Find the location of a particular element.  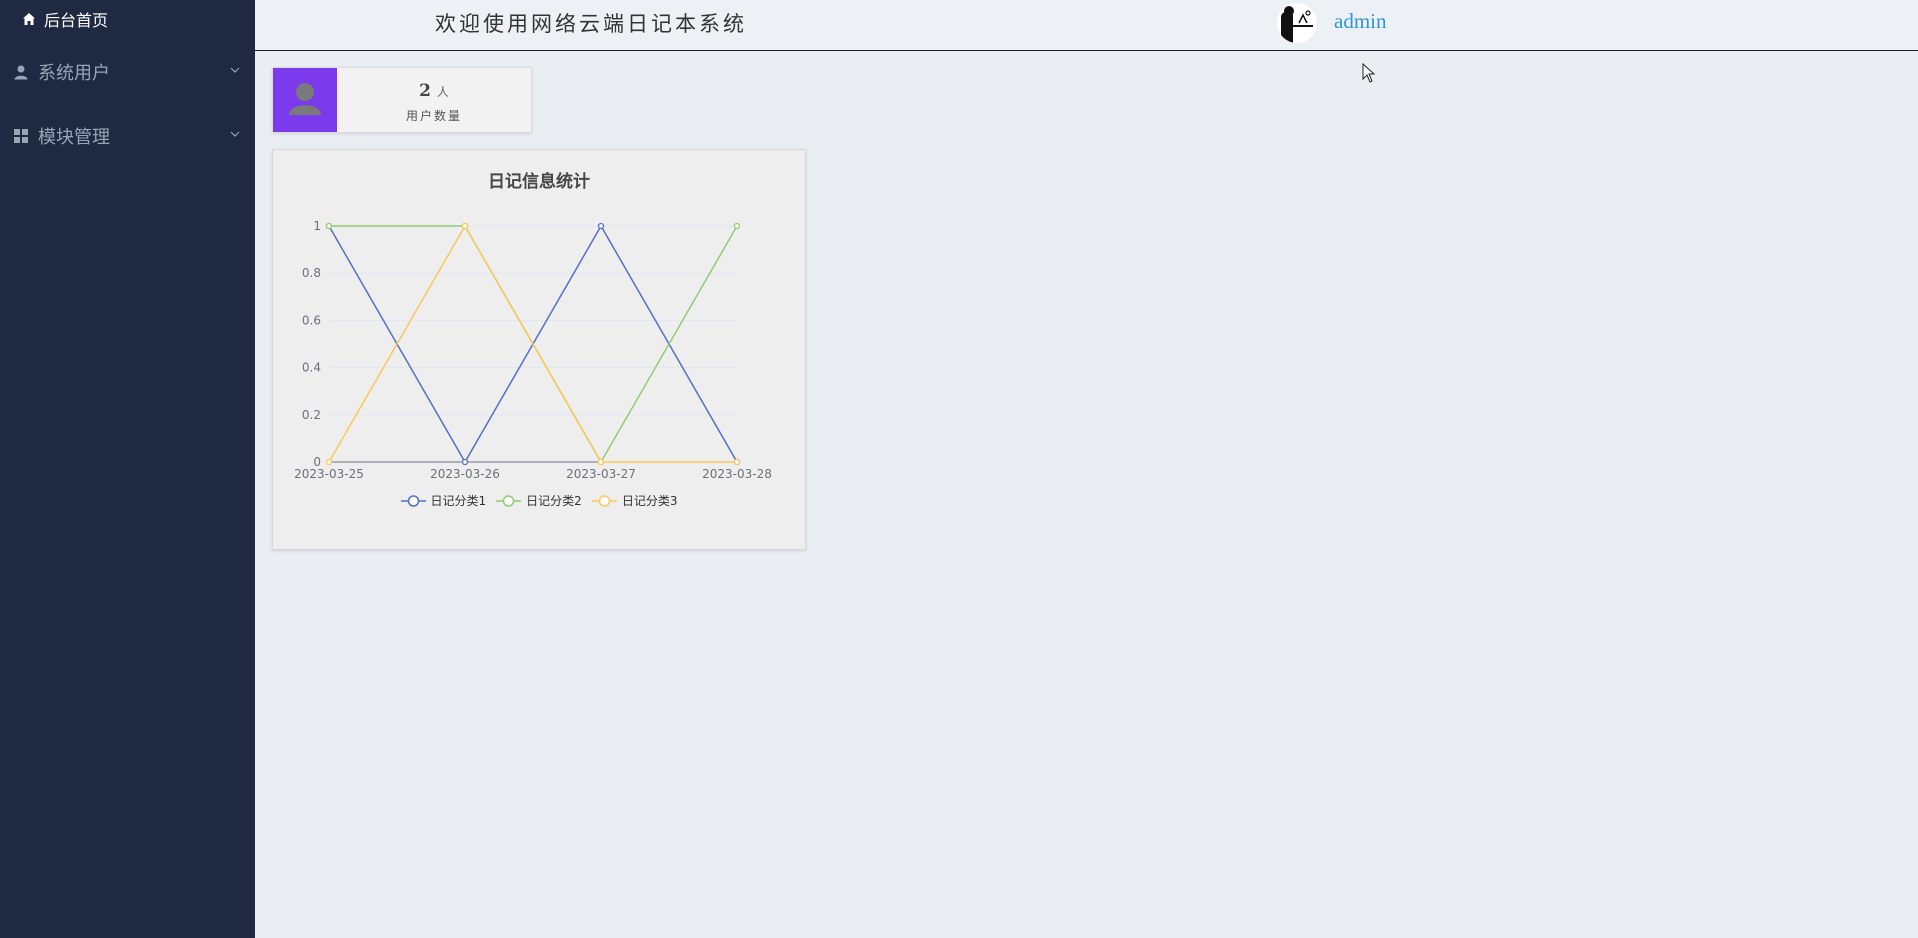

avatar-cartoon-icon is located at coordinates (1297, 24).